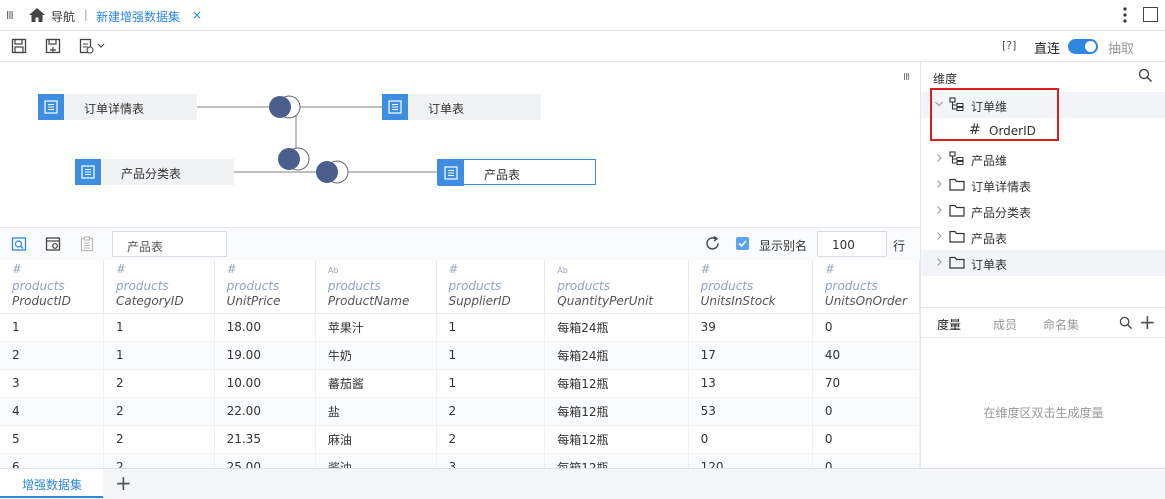 This screenshot has height=499, width=1165. What do you see at coordinates (52, 439) in the screenshot?
I see `table-cell: 5` at bounding box center [52, 439].